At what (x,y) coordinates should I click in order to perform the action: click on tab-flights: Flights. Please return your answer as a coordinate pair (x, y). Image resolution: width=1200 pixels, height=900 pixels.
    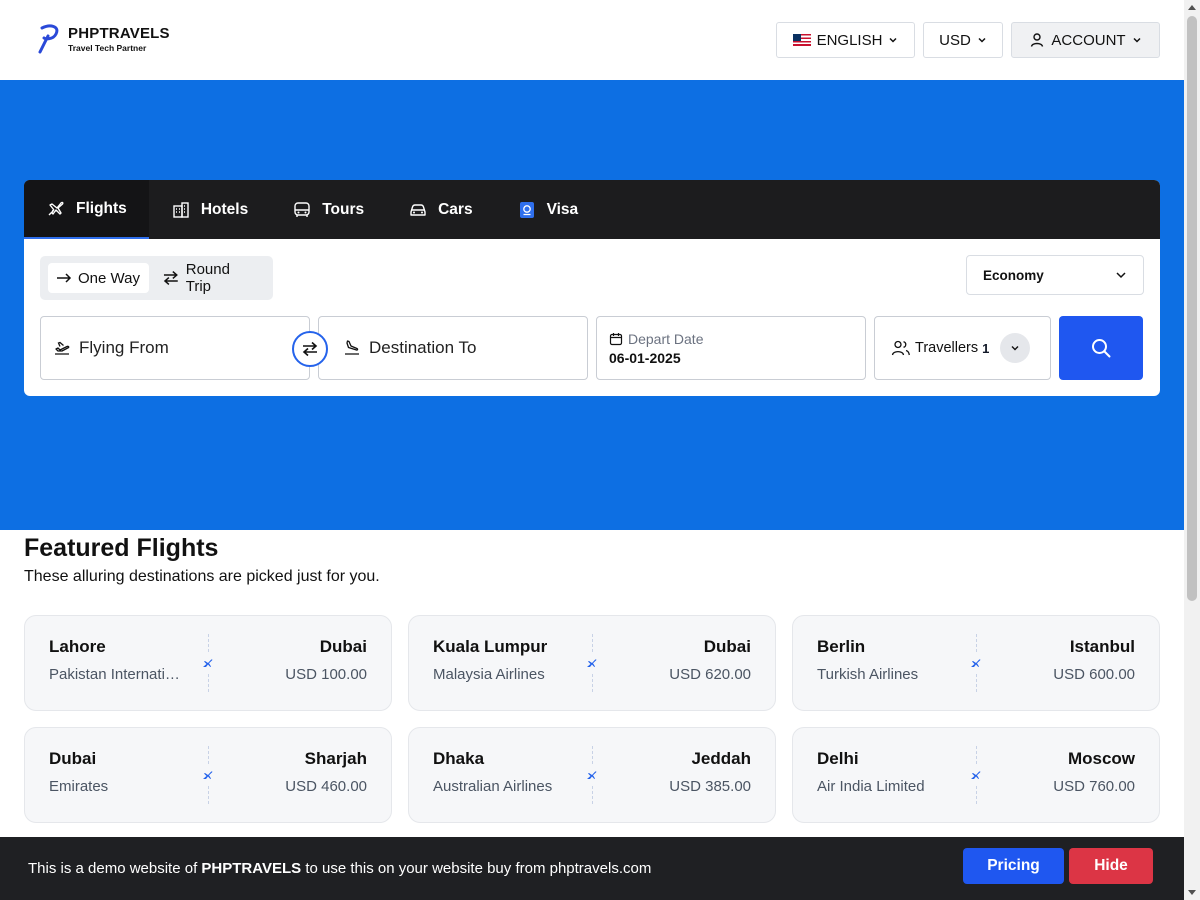
    Looking at the image, I should click on (86, 209).